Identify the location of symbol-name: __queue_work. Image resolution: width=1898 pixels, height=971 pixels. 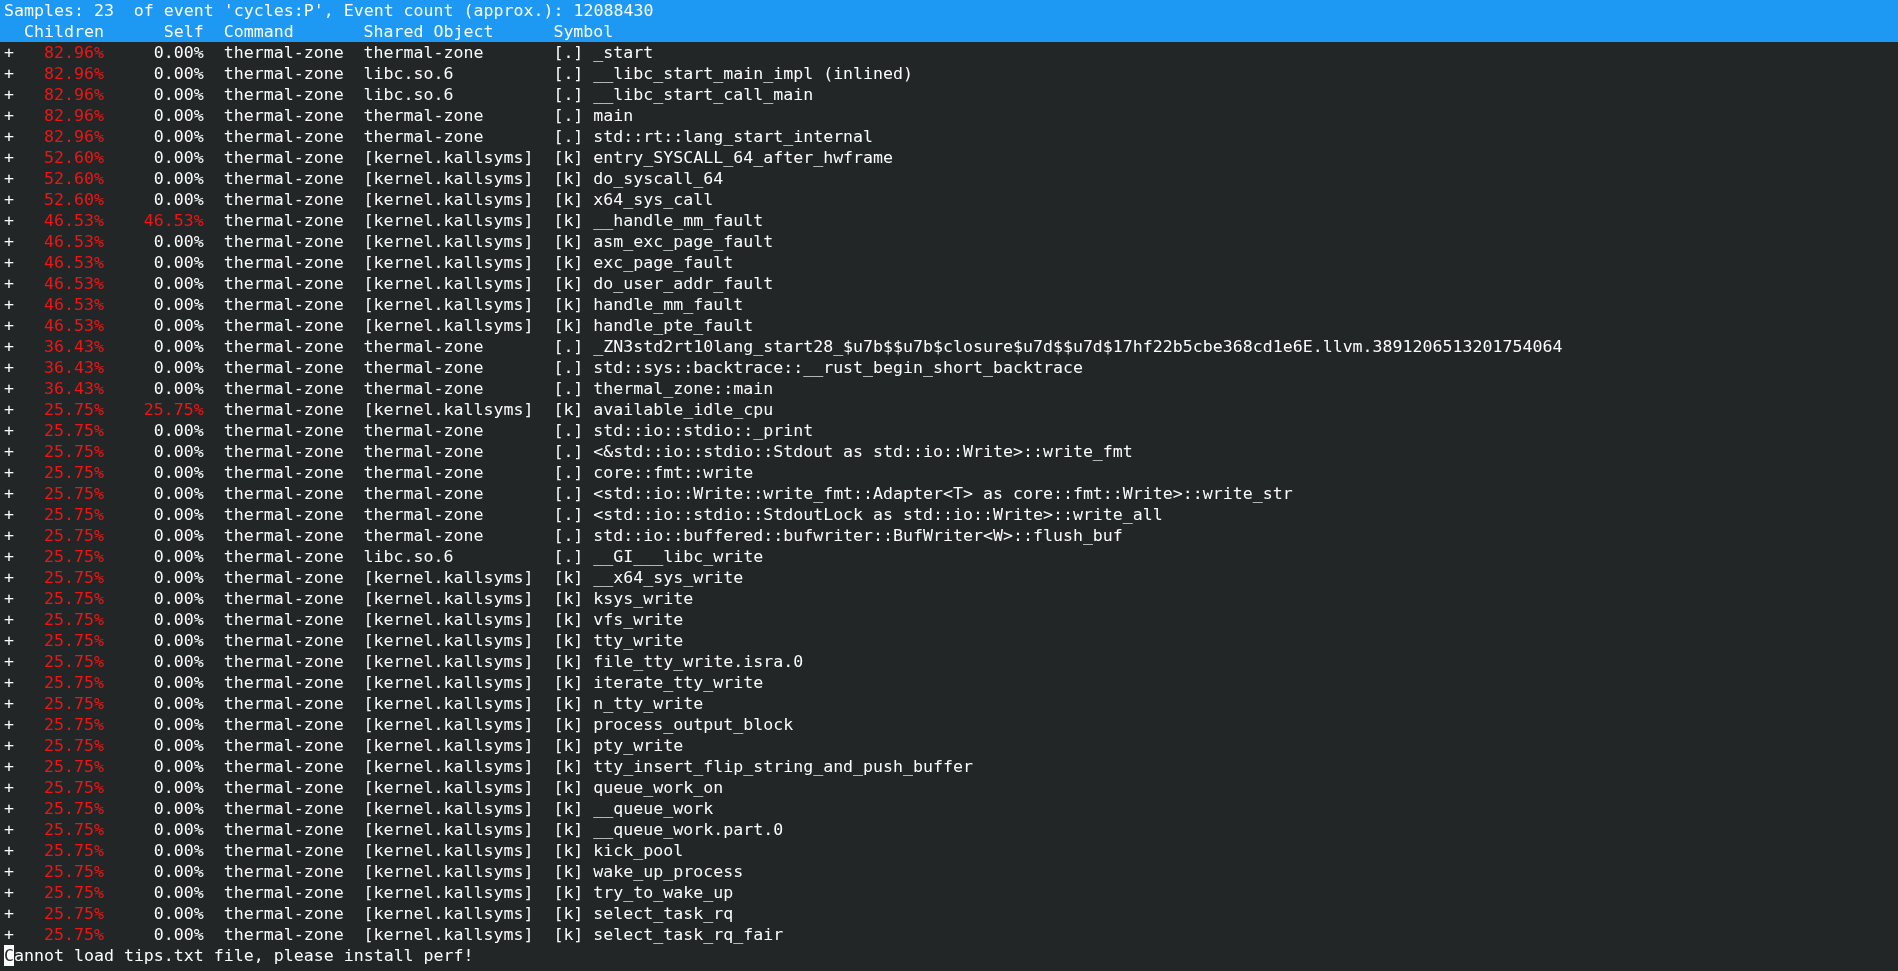
(653, 808).